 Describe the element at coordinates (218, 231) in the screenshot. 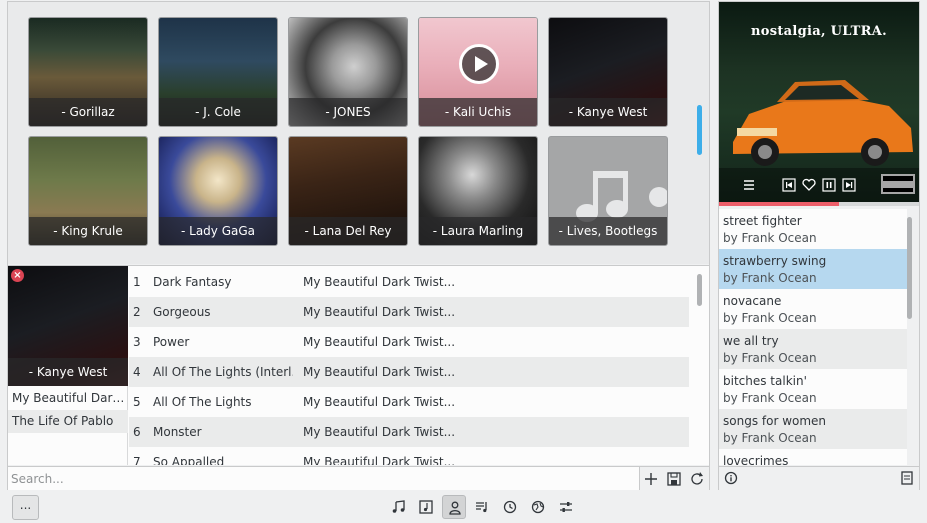

I see `artist-tile-label: - Lady GaGa` at that location.